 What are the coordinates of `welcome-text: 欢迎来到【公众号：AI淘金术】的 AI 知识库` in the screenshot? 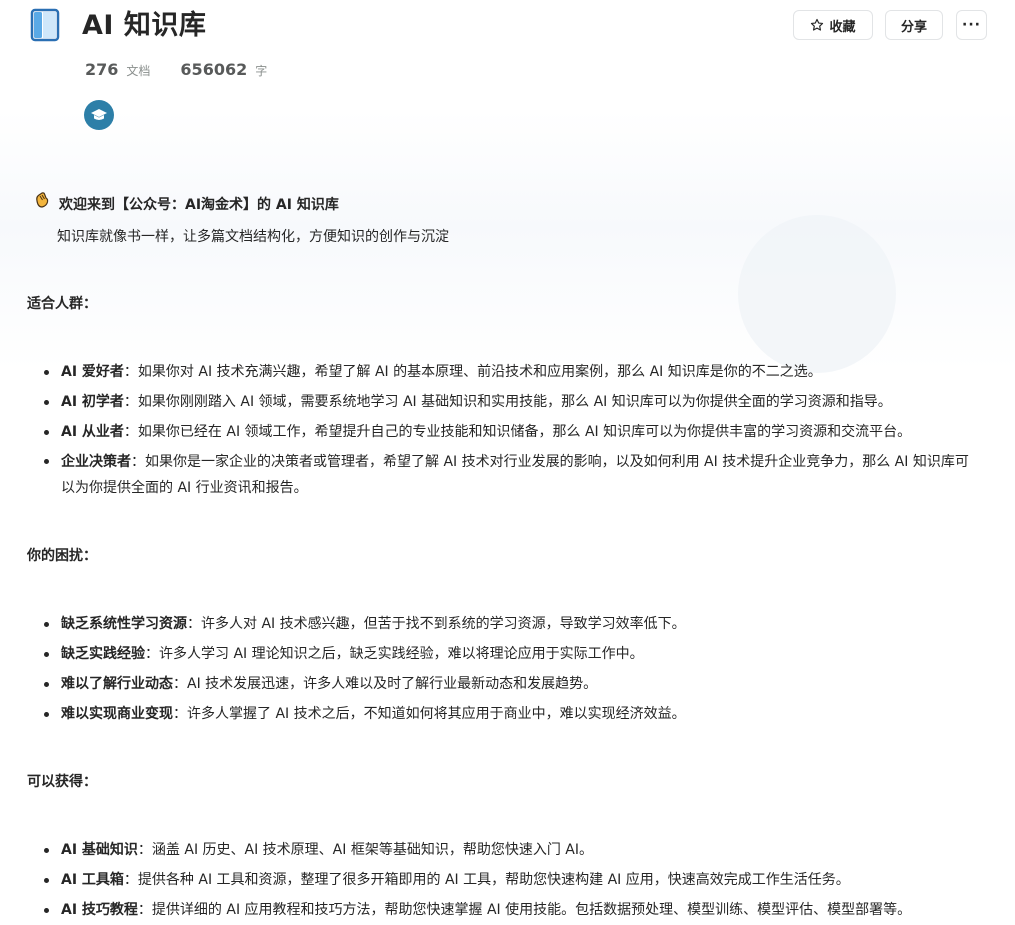 It's located at (199, 205).